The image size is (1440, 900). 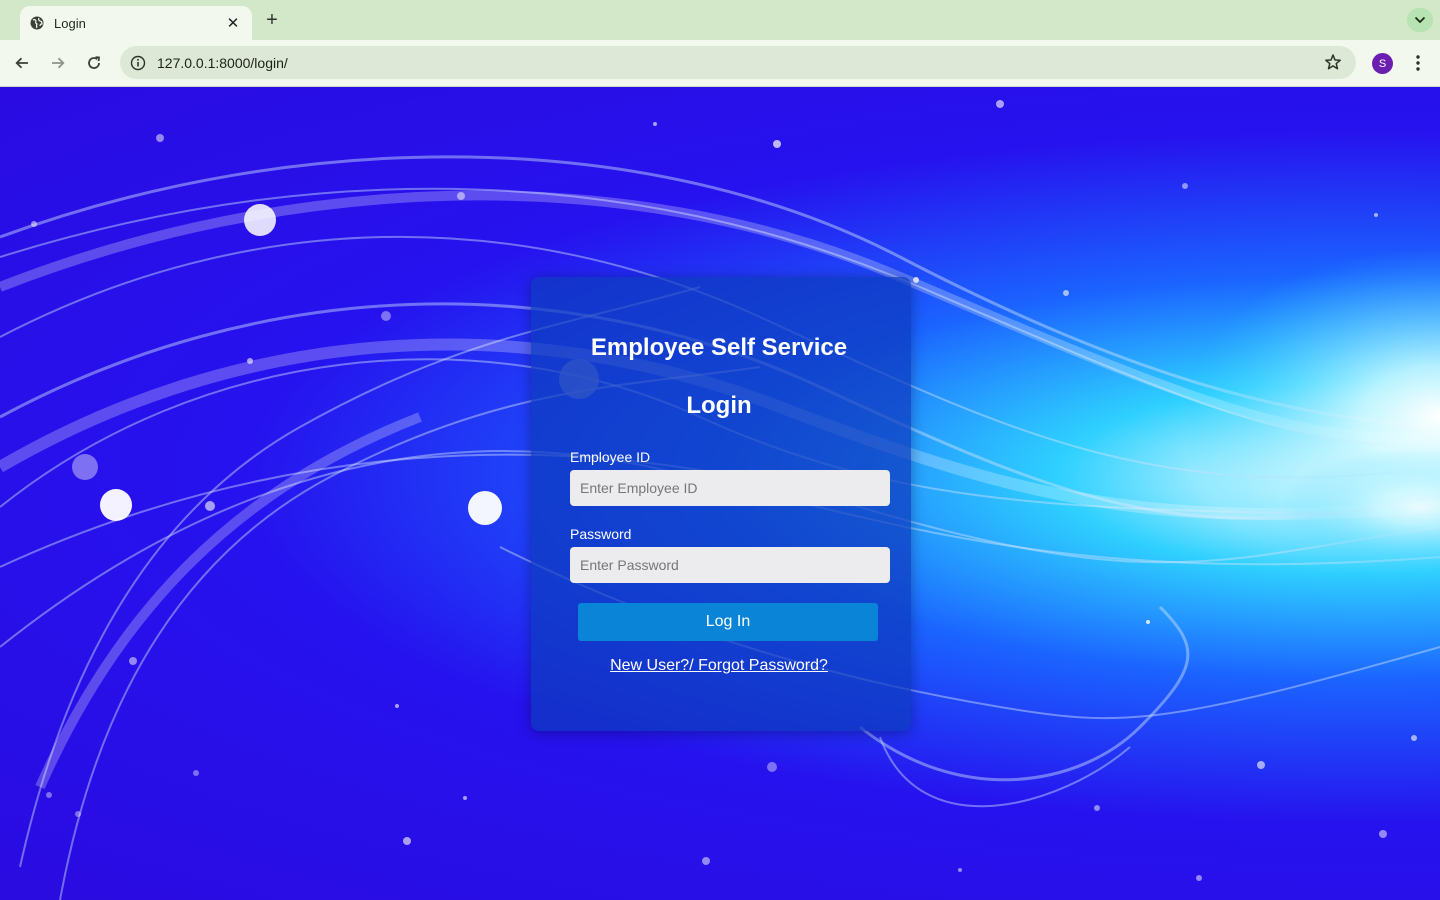 I want to click on url-text: 127.0.0.1:8000/login/, so click(x=222, y=62).